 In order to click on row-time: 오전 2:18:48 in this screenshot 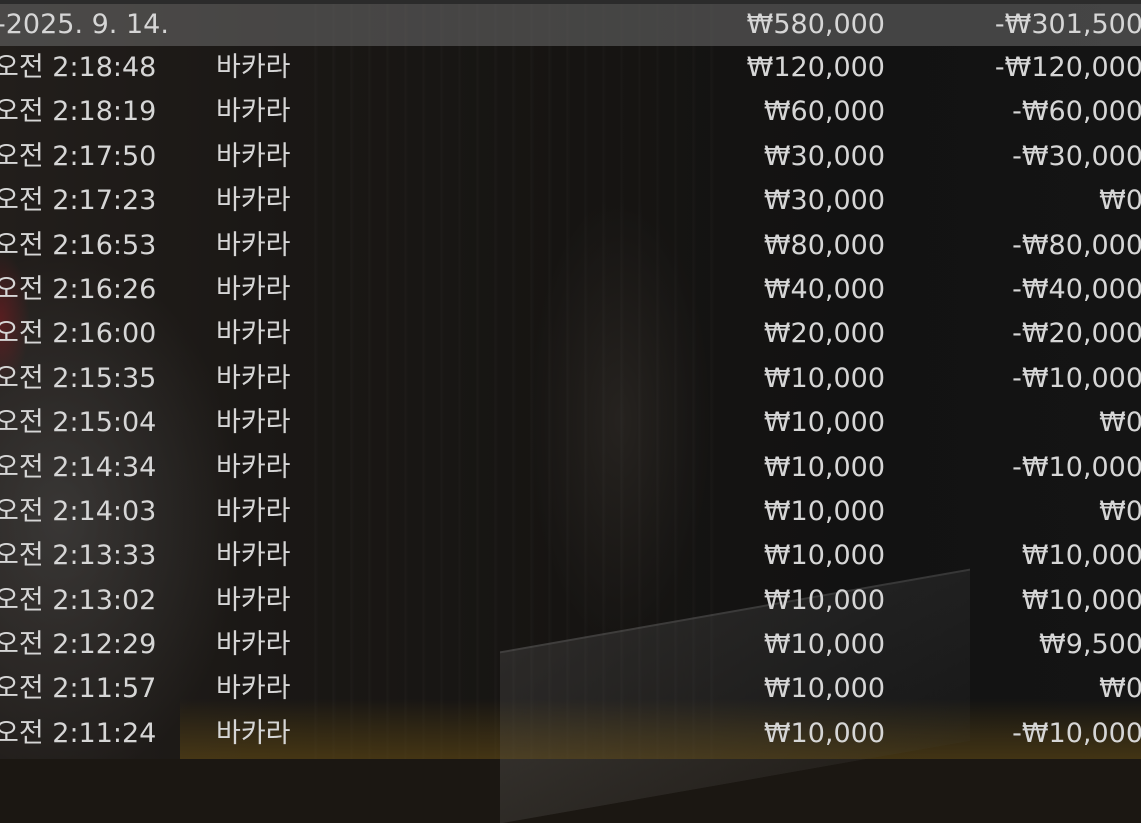, I will do `click(78, 67)`.